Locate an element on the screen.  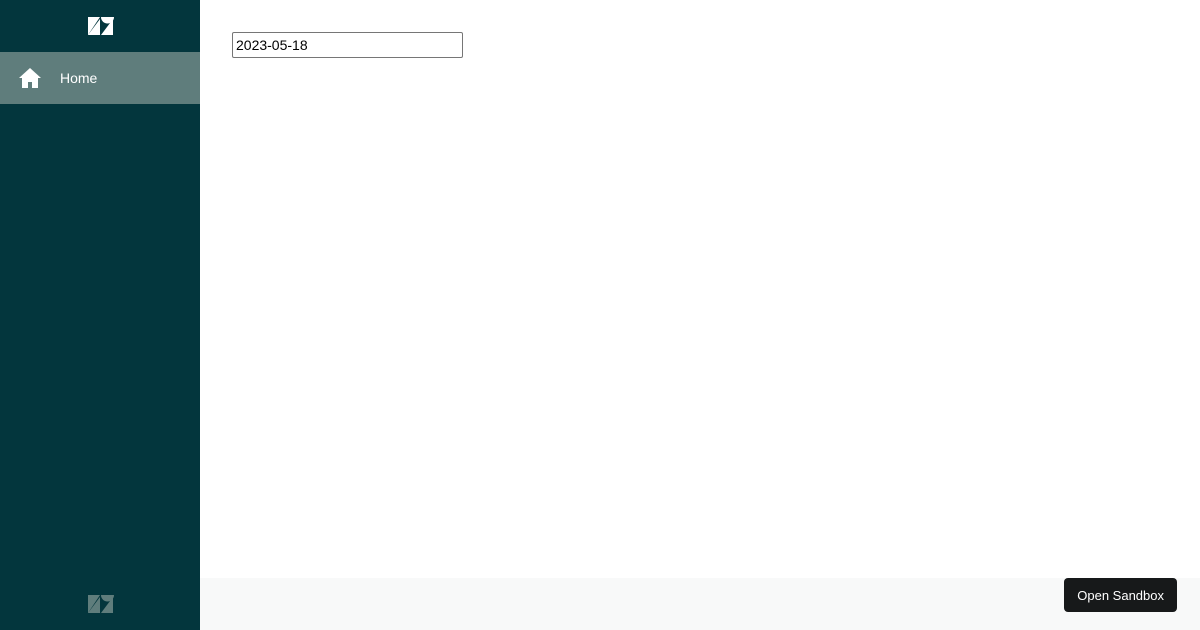
sidebar-item-home: Home is located at coordinates (100, 78).